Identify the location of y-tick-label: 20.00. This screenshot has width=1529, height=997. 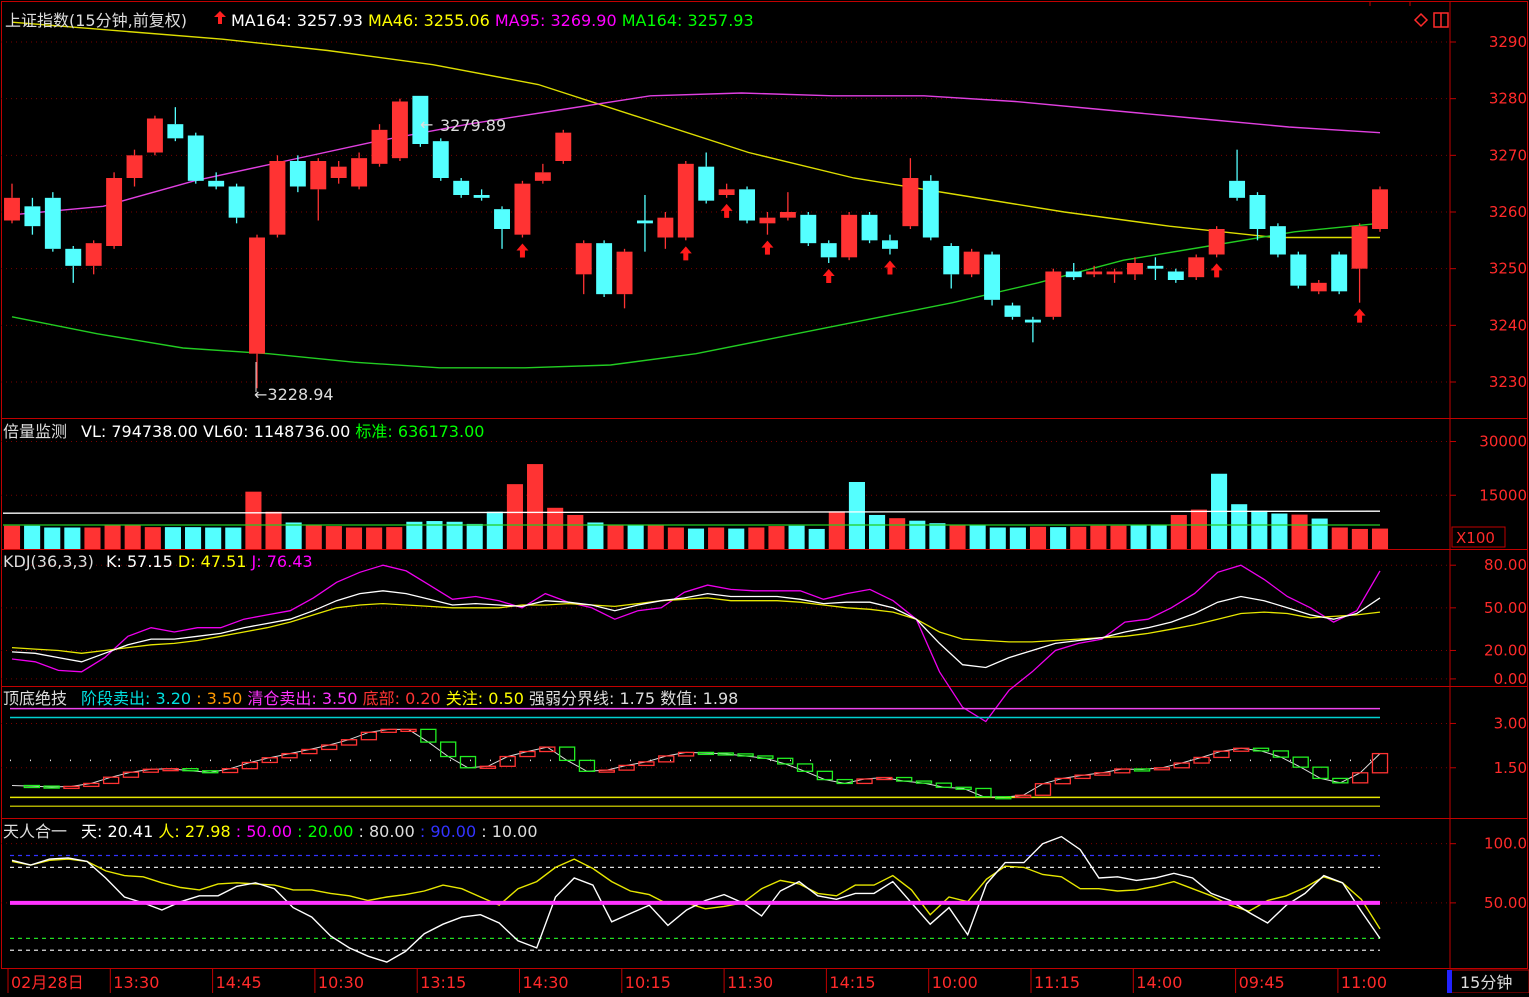
(1505, 650).